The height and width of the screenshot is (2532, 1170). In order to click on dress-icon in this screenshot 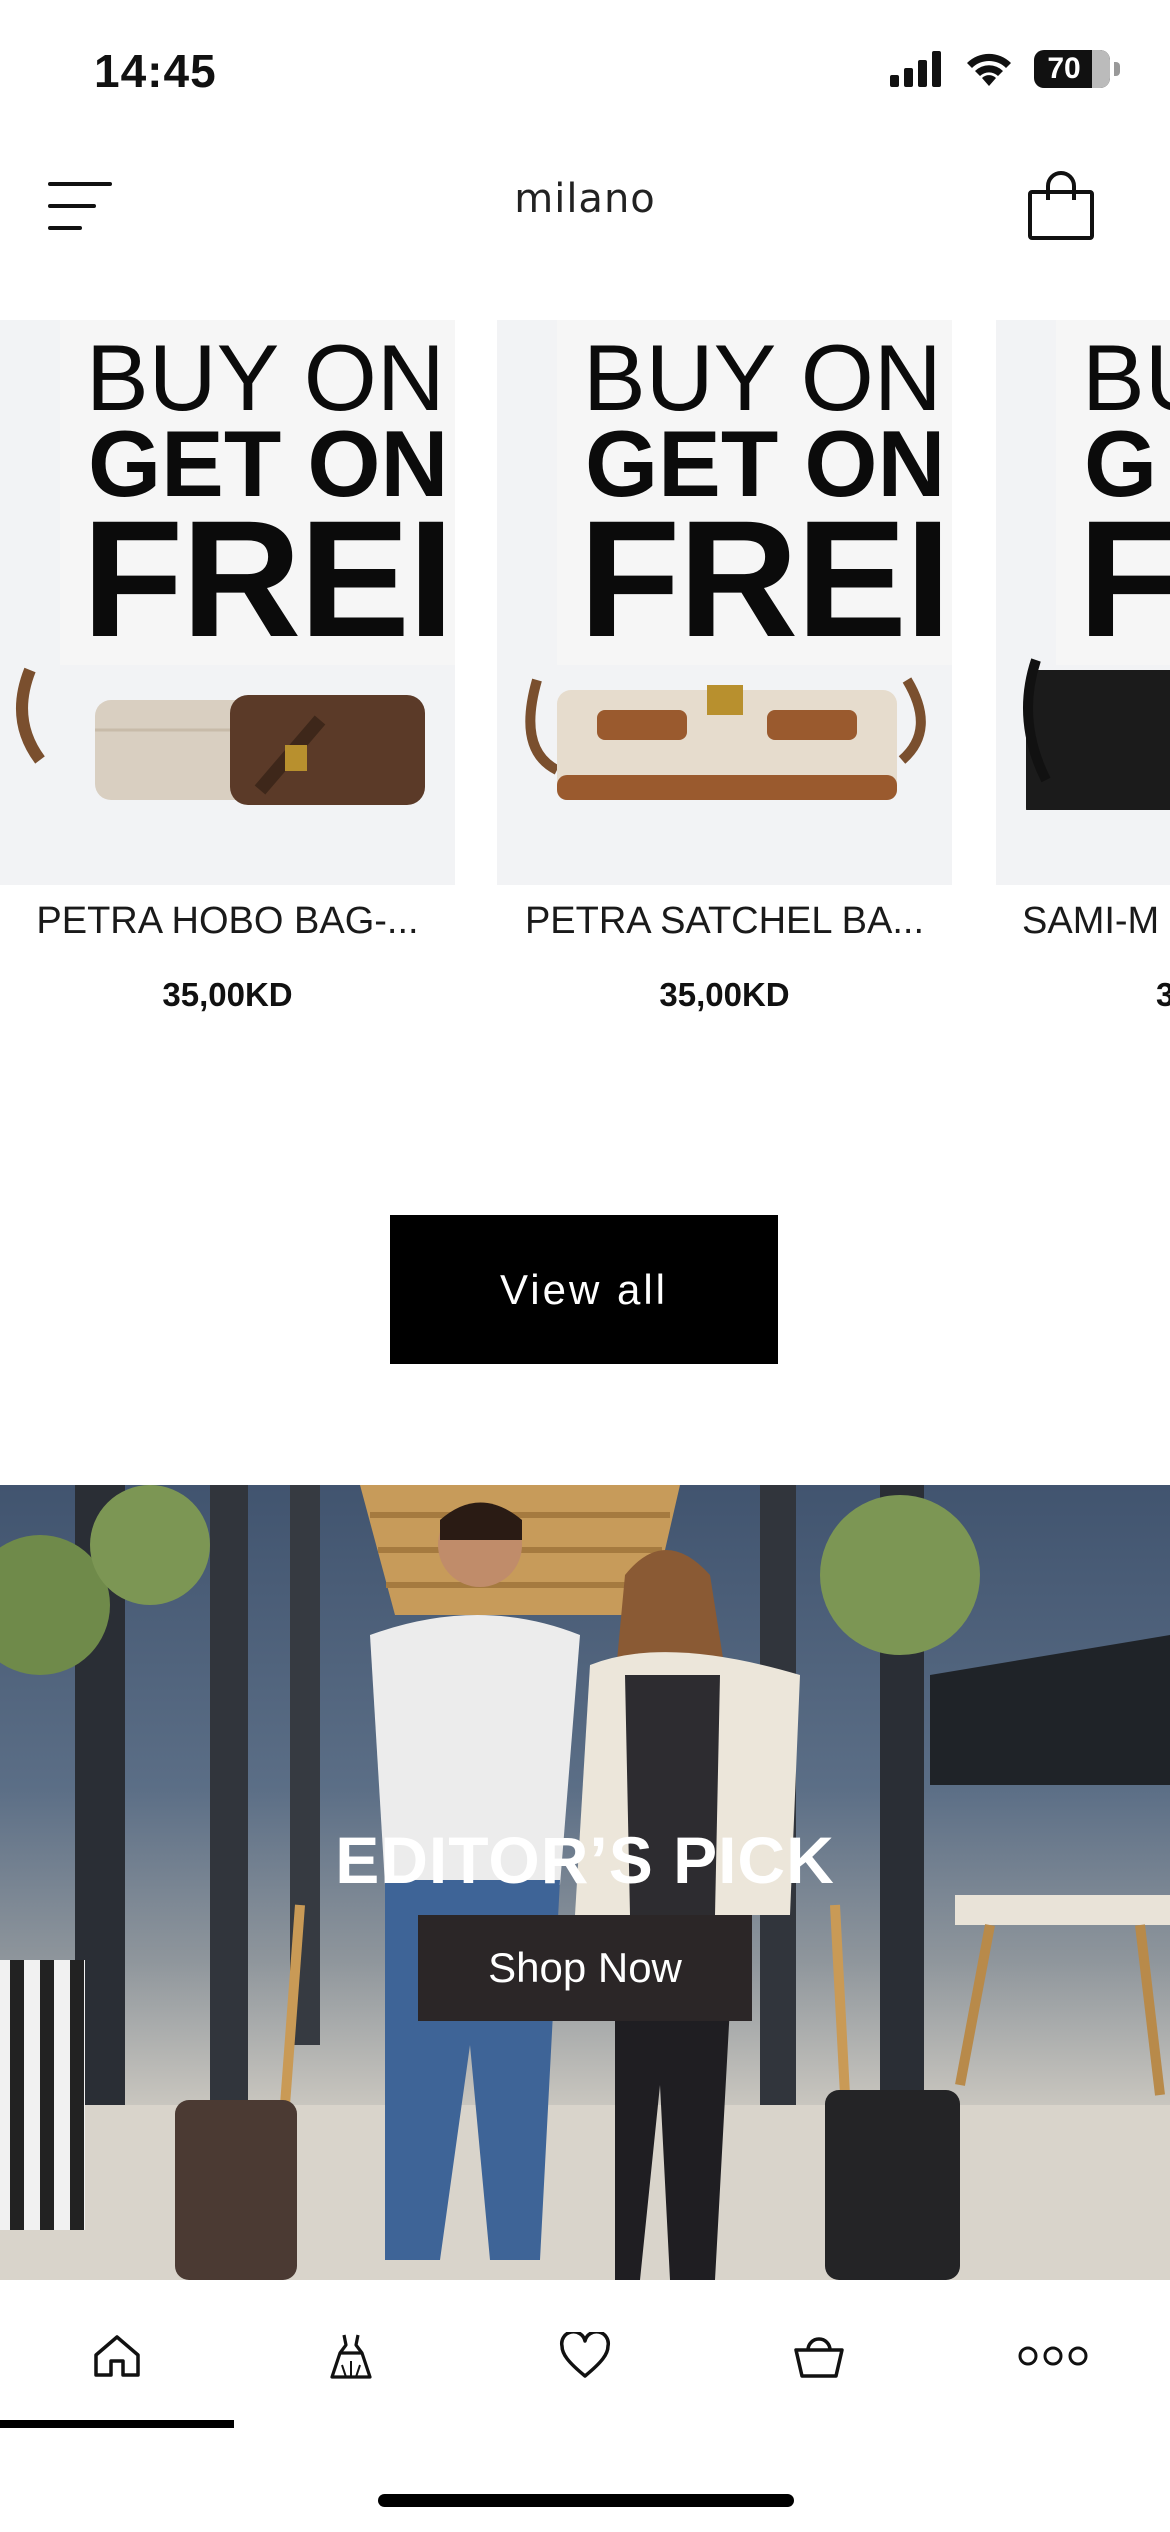, I will do `click(351, 2356)`.